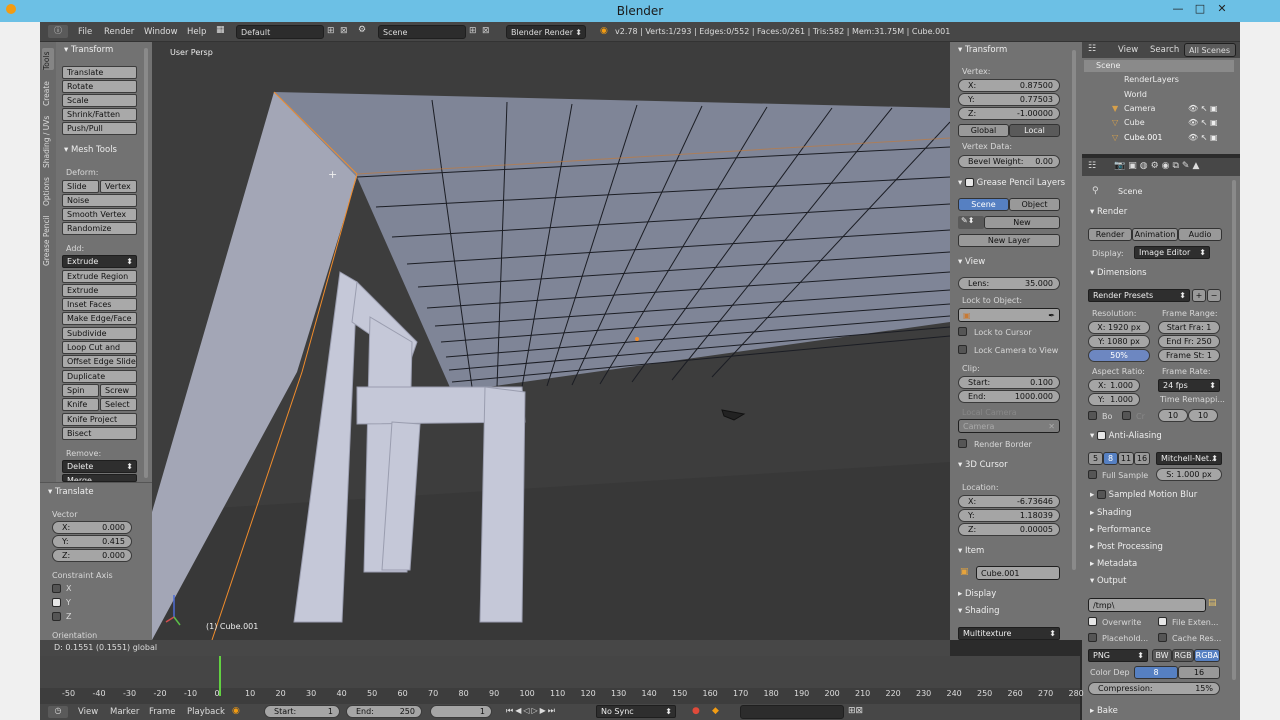 This screenshot has height=720, width=1280. Describe the element at coordinates (1212, 603) in the screenshot. I see `folder-icon: ▤` at that location.